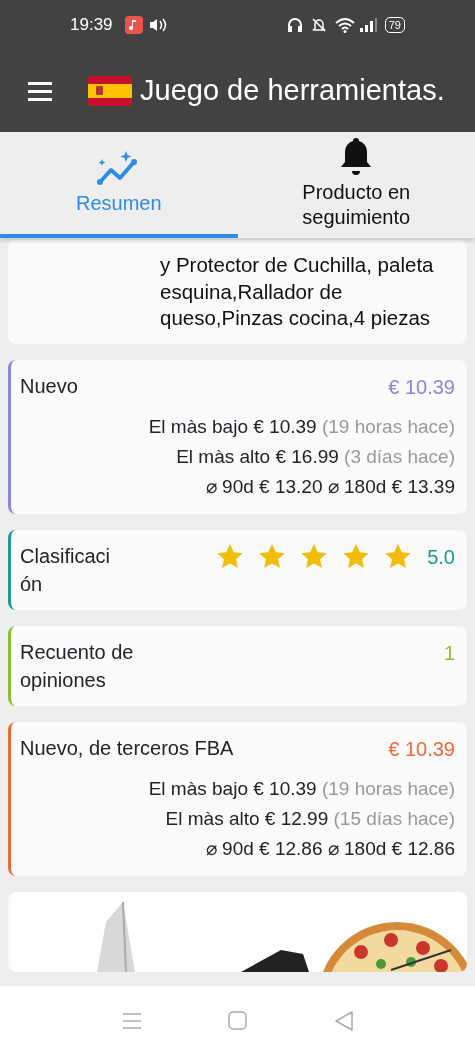 The height and width of the screenshot is (1056, 475). What do you see at coordinates (91, 25) in the screenshot?
I see `status-time: 19:39` at bounding box center [91, 25].